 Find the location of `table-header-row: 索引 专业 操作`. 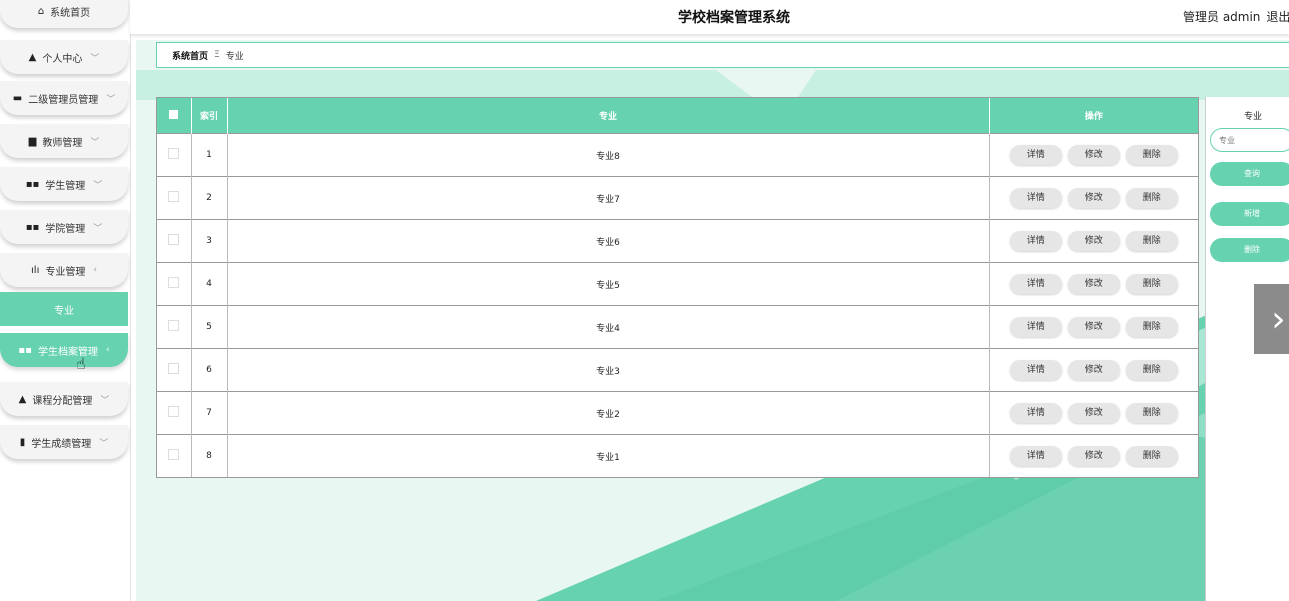

table-header-row: 索引 专业 操作 is located at coordinates (677, 116).